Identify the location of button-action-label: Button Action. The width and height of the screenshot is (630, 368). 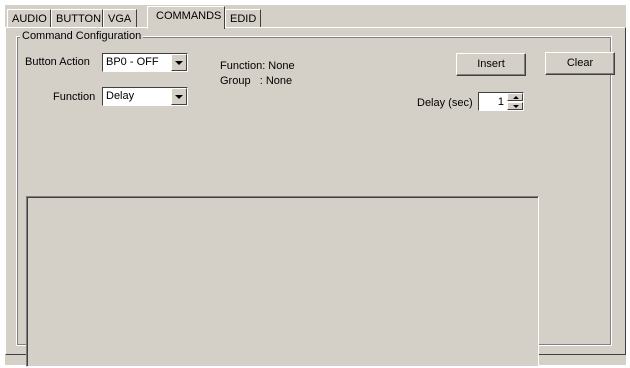
(57, 62).